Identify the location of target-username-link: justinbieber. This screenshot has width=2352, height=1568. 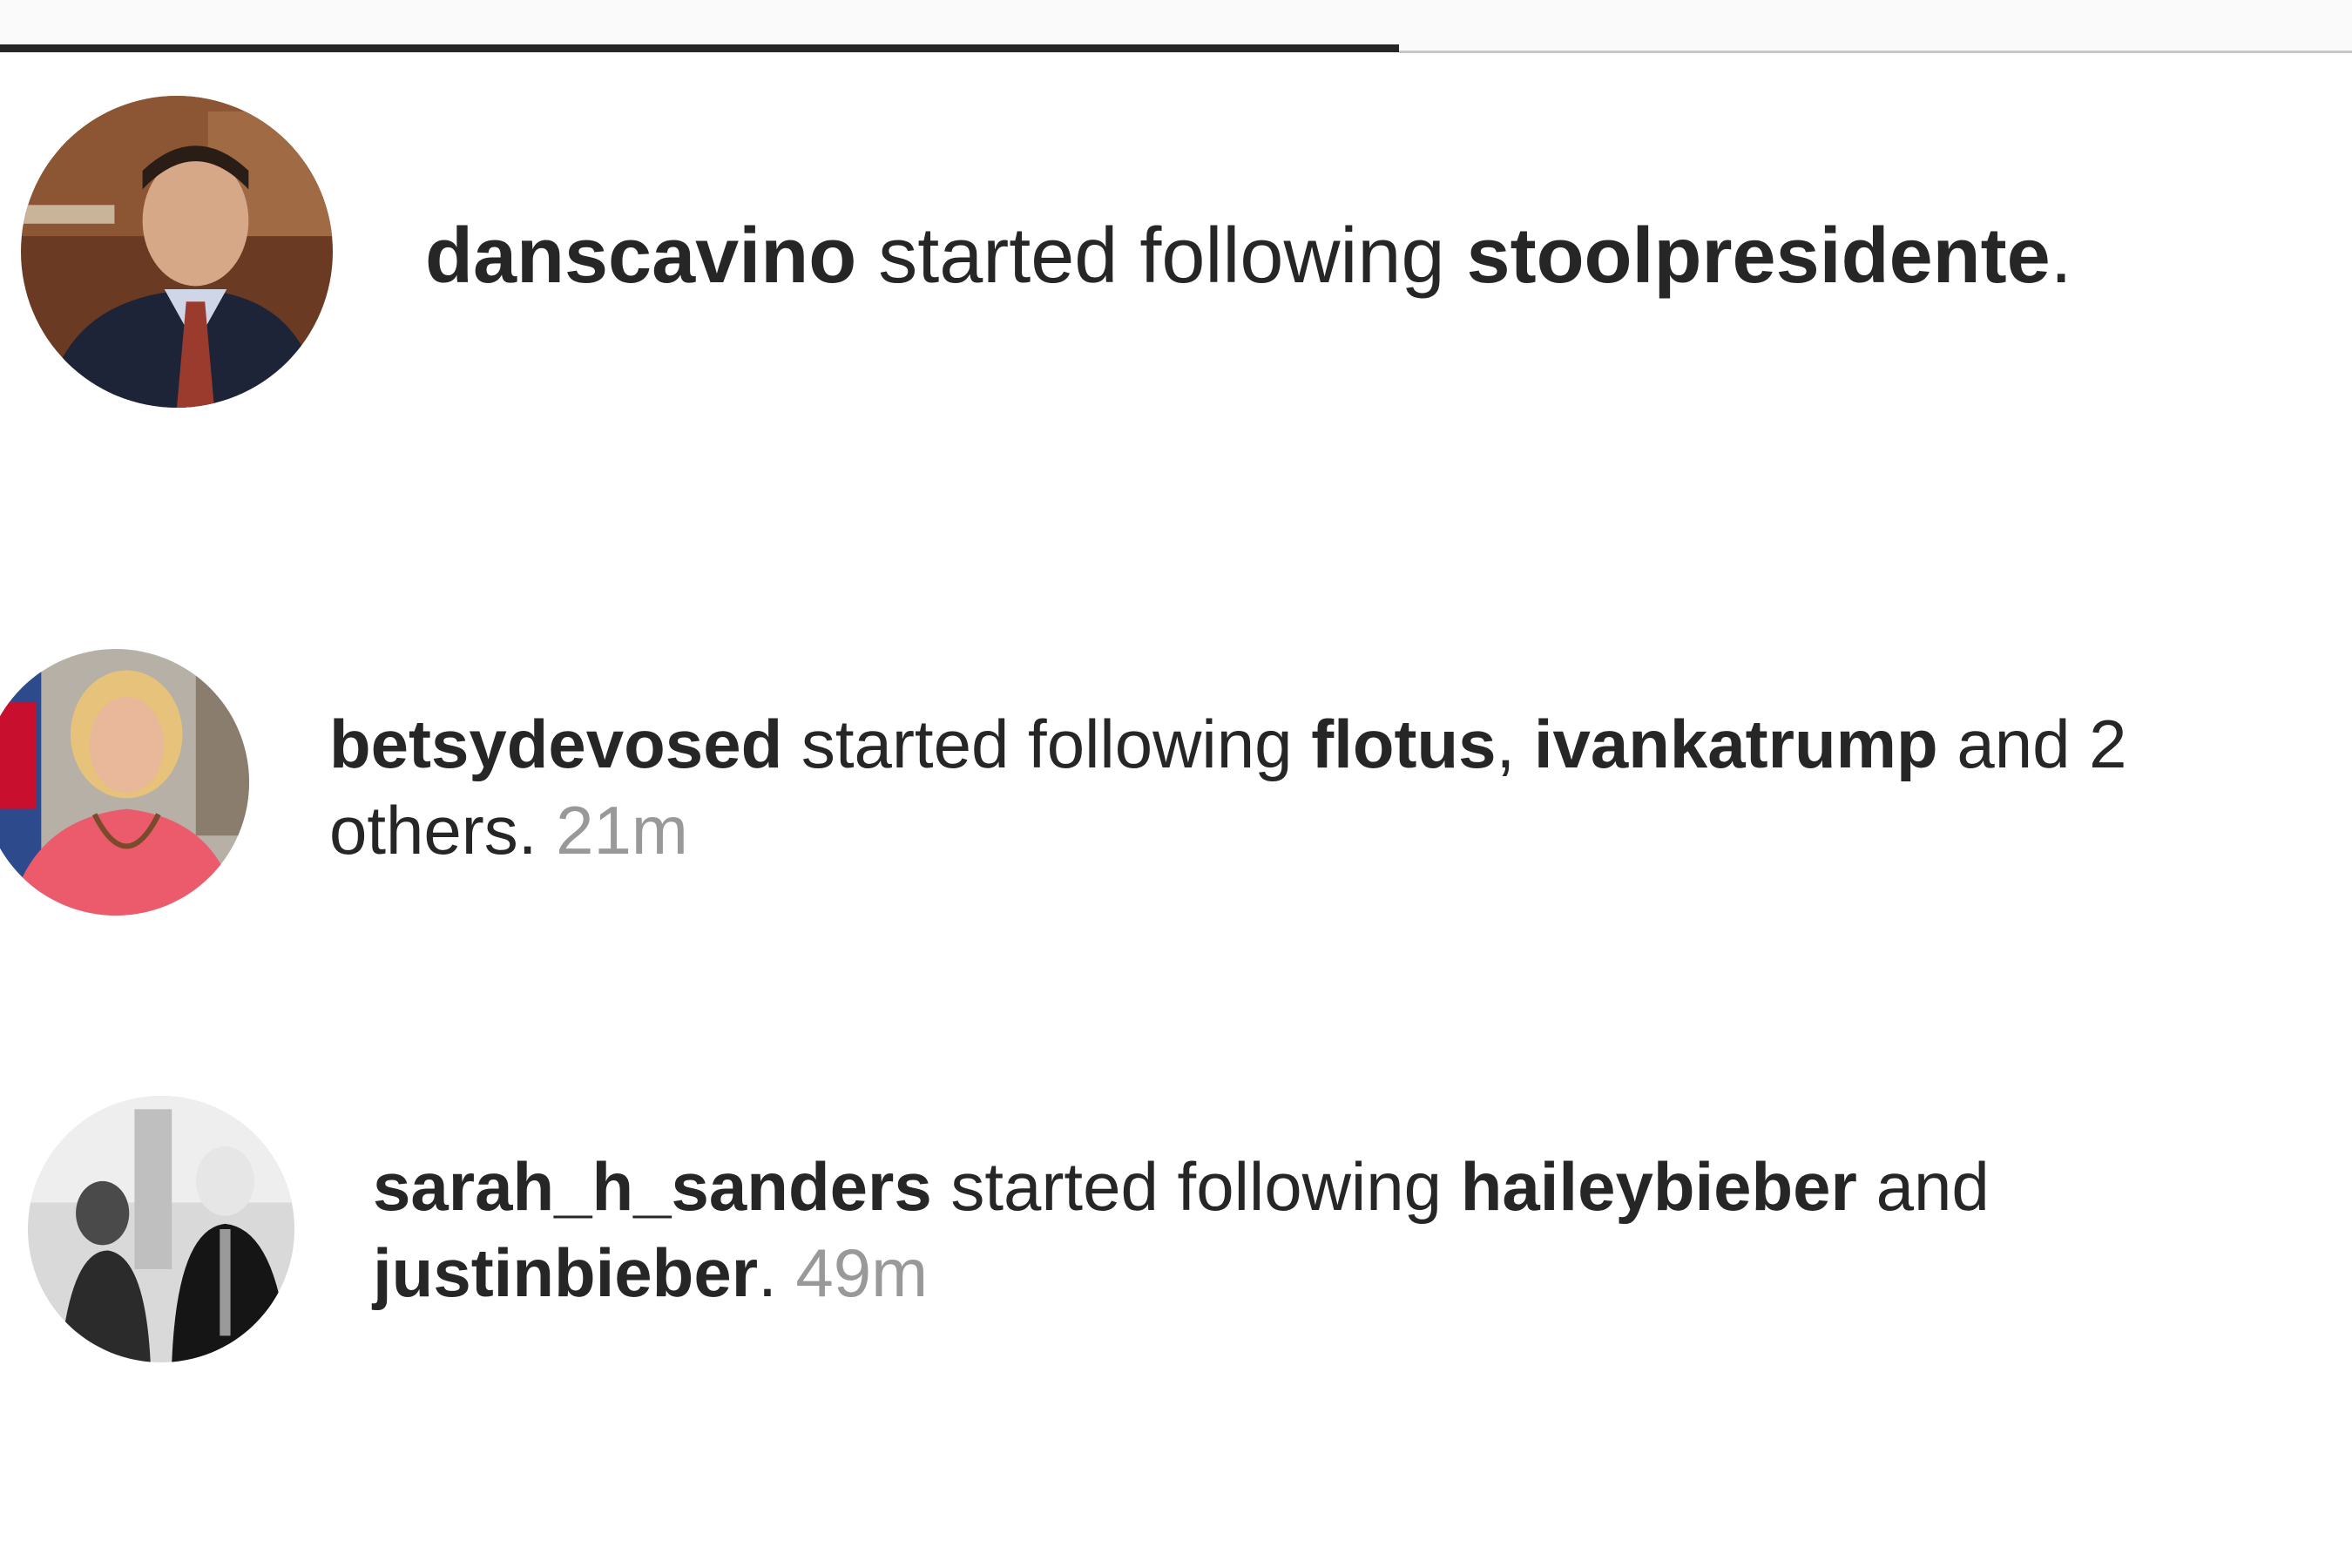
(565, 1272).